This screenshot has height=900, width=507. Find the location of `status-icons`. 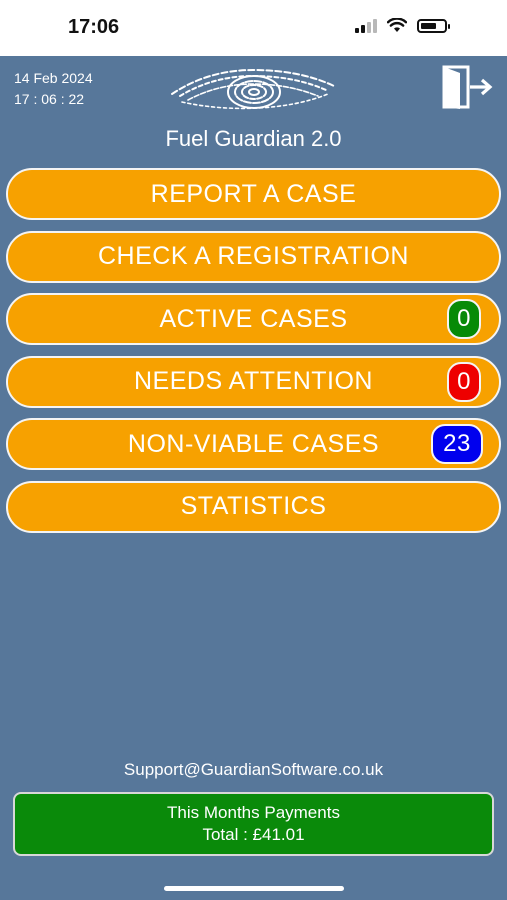

status-icons is located at coordinates (402, 25).